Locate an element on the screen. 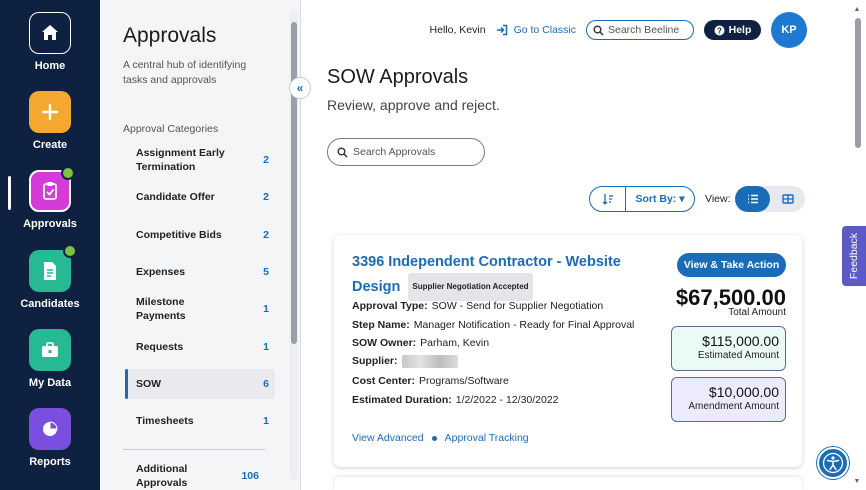 The width and height of the screenshot is (866, 490). help-label: Help is located at coordinates (740, 30).